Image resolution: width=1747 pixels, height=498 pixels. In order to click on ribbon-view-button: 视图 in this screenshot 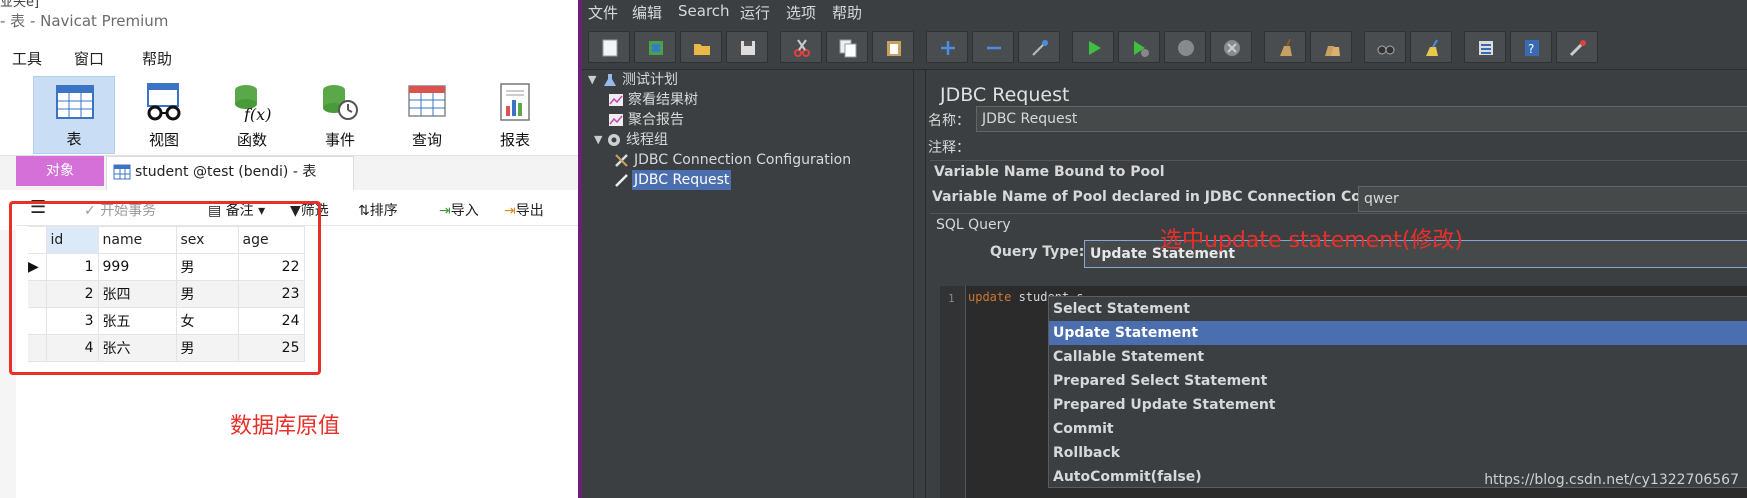, I will do `click(164, 115)`.